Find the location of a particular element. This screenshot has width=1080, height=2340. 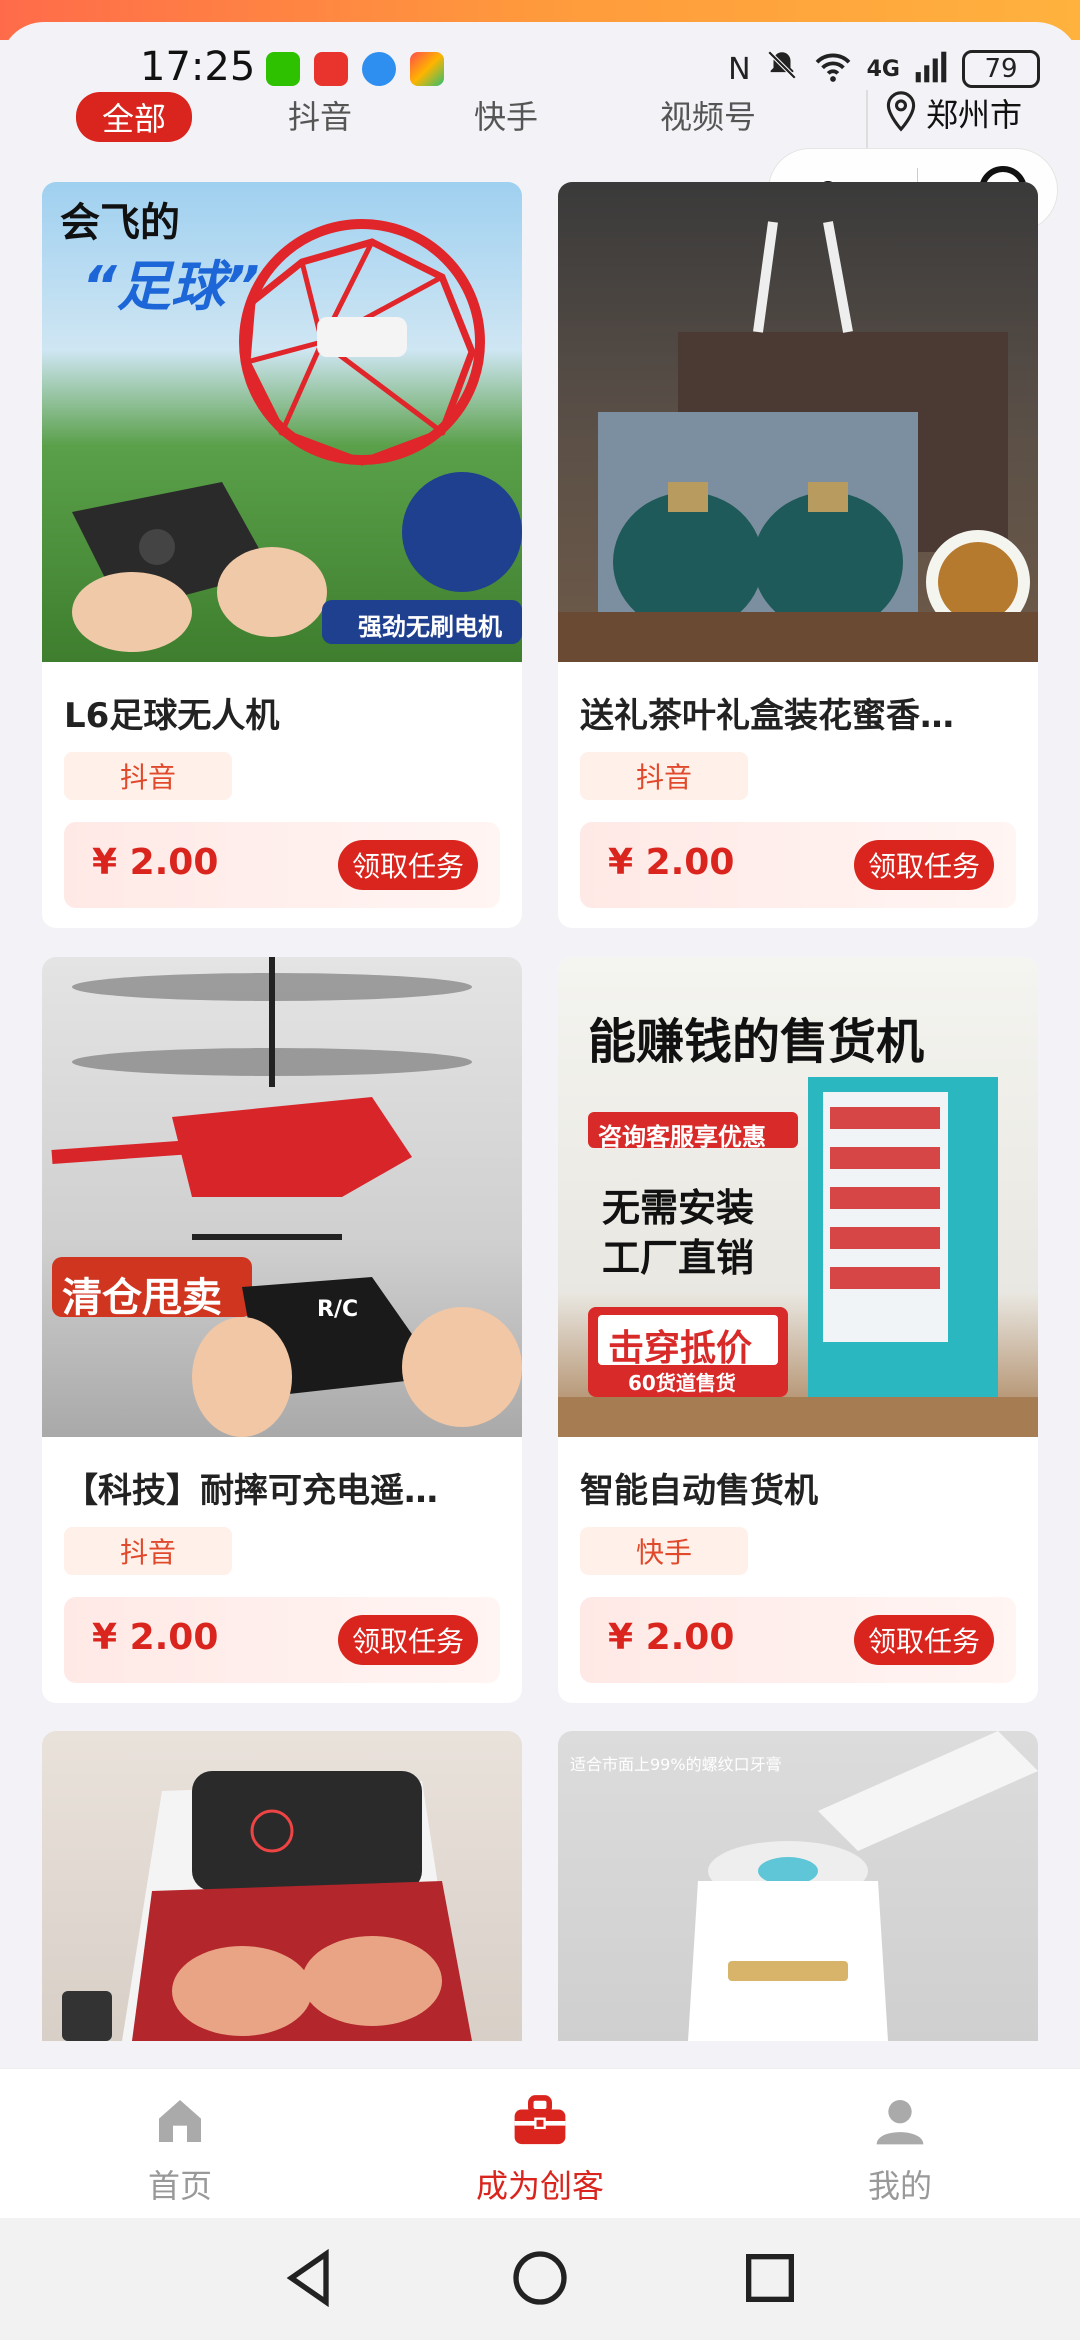

product-image-vending-machine: 能赚钱的售货机 咨询客服享优惠 无需安装 工厂直销 击穿抵价 60货道售货 is located at coordinates (798, 1197).